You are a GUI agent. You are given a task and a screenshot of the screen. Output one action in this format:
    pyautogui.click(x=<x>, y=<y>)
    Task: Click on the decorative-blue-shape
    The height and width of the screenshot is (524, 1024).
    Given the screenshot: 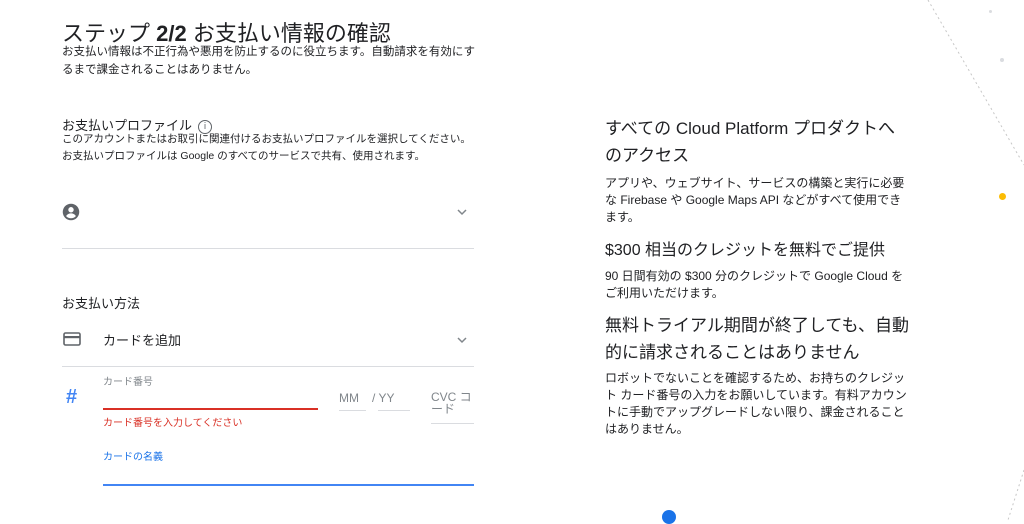 What is the action you would take?
    pyautogui.click(x=669, y=517)
    